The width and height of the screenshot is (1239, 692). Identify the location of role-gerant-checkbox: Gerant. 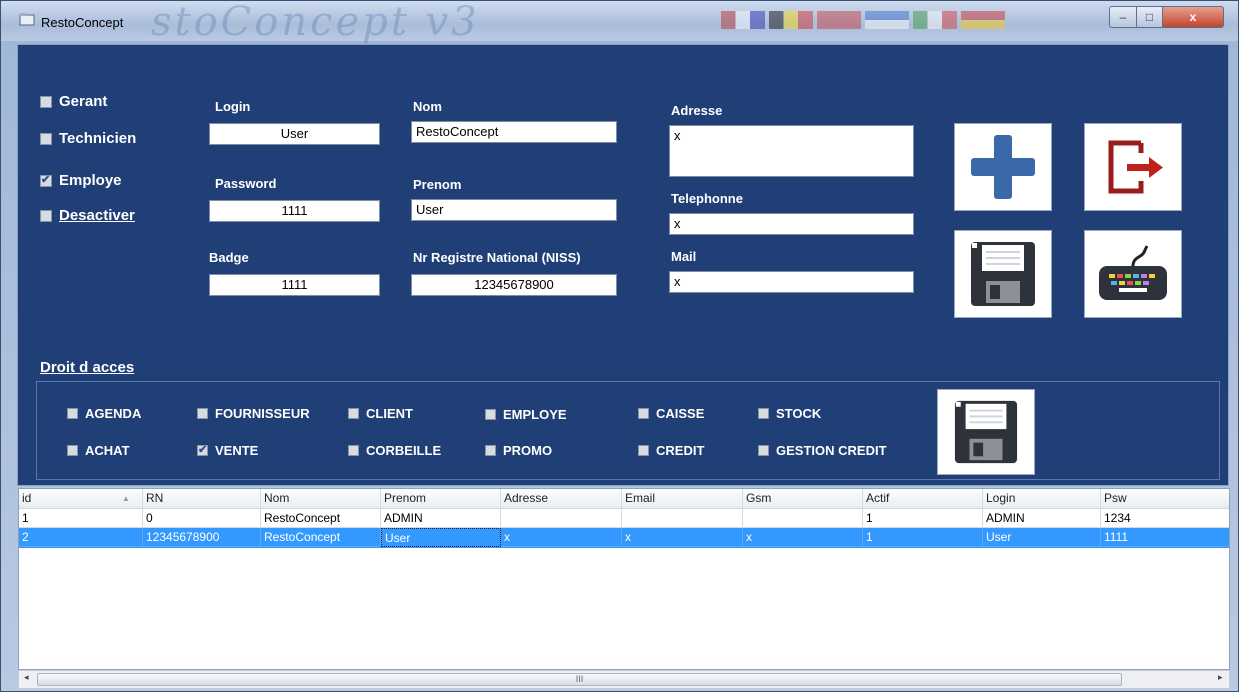
(73, 101).